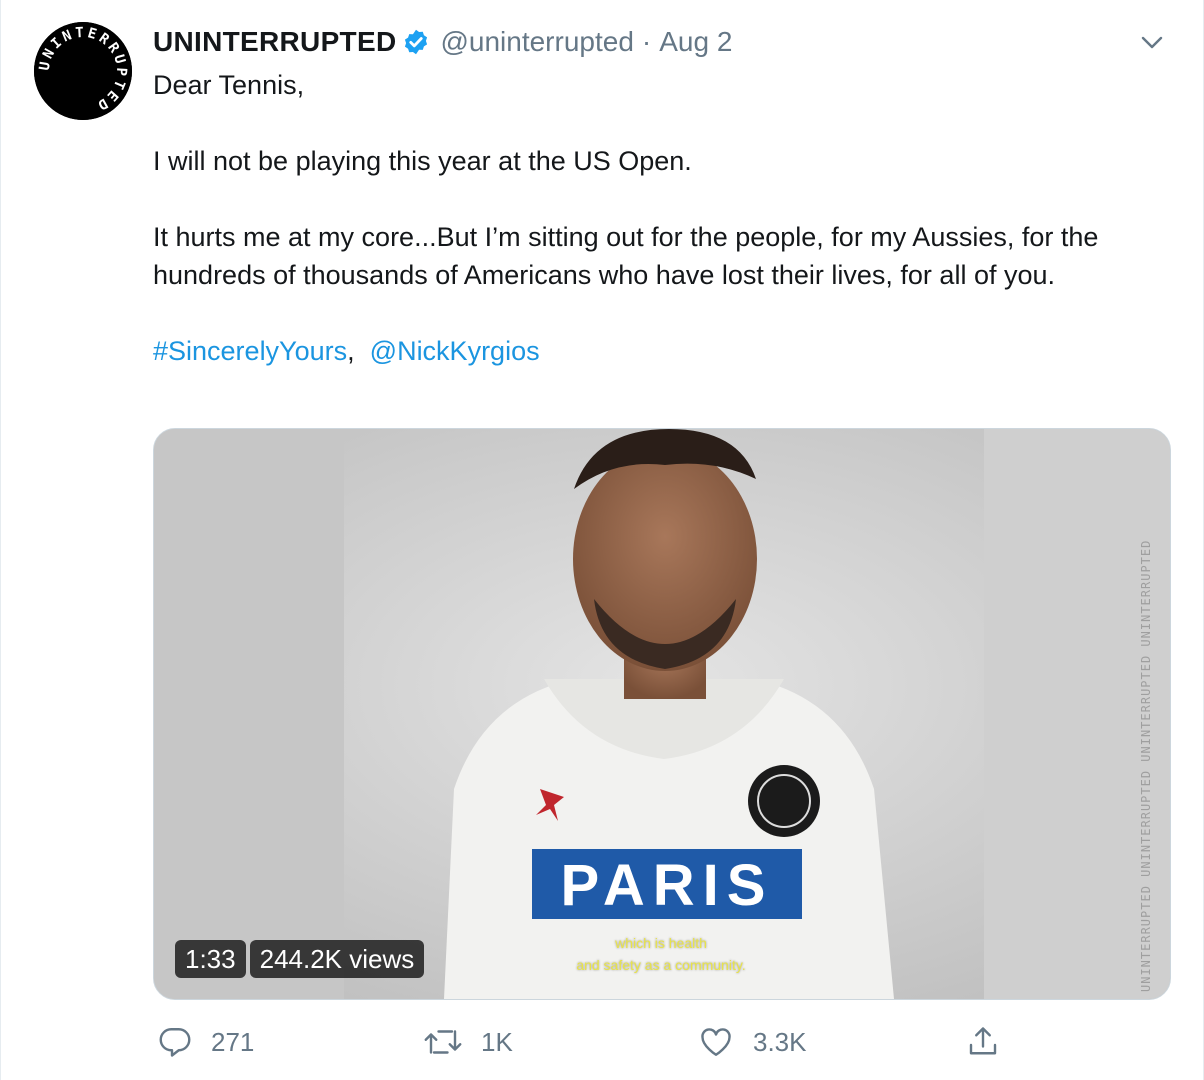 The width and height of the screenshot is (1204, 1080). What do you see at coordinates (205, 1042) in the screenshot?
I see `reply-button: 271` at bounding box center [205, 1042].